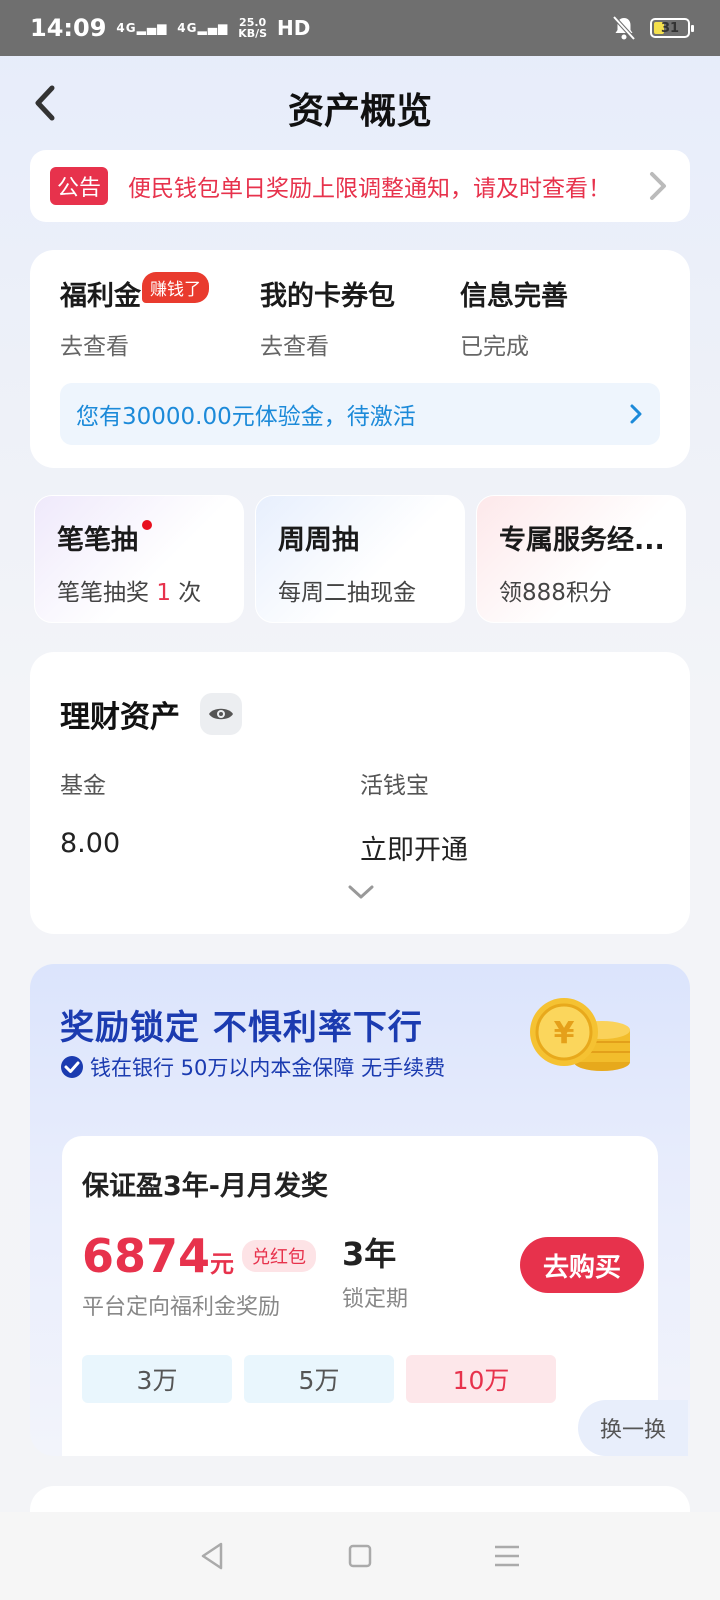 Image resolution: width=720 pixels, height=1600 pixels. I want to click on amount-option: 10万, so click(481, 1379).